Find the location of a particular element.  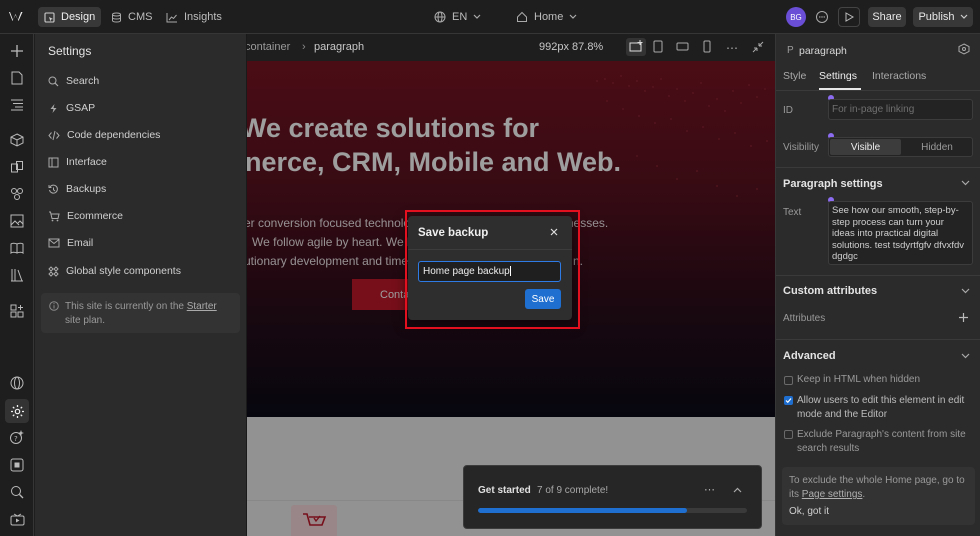

progress-fill is located at coordinates (583, 510).